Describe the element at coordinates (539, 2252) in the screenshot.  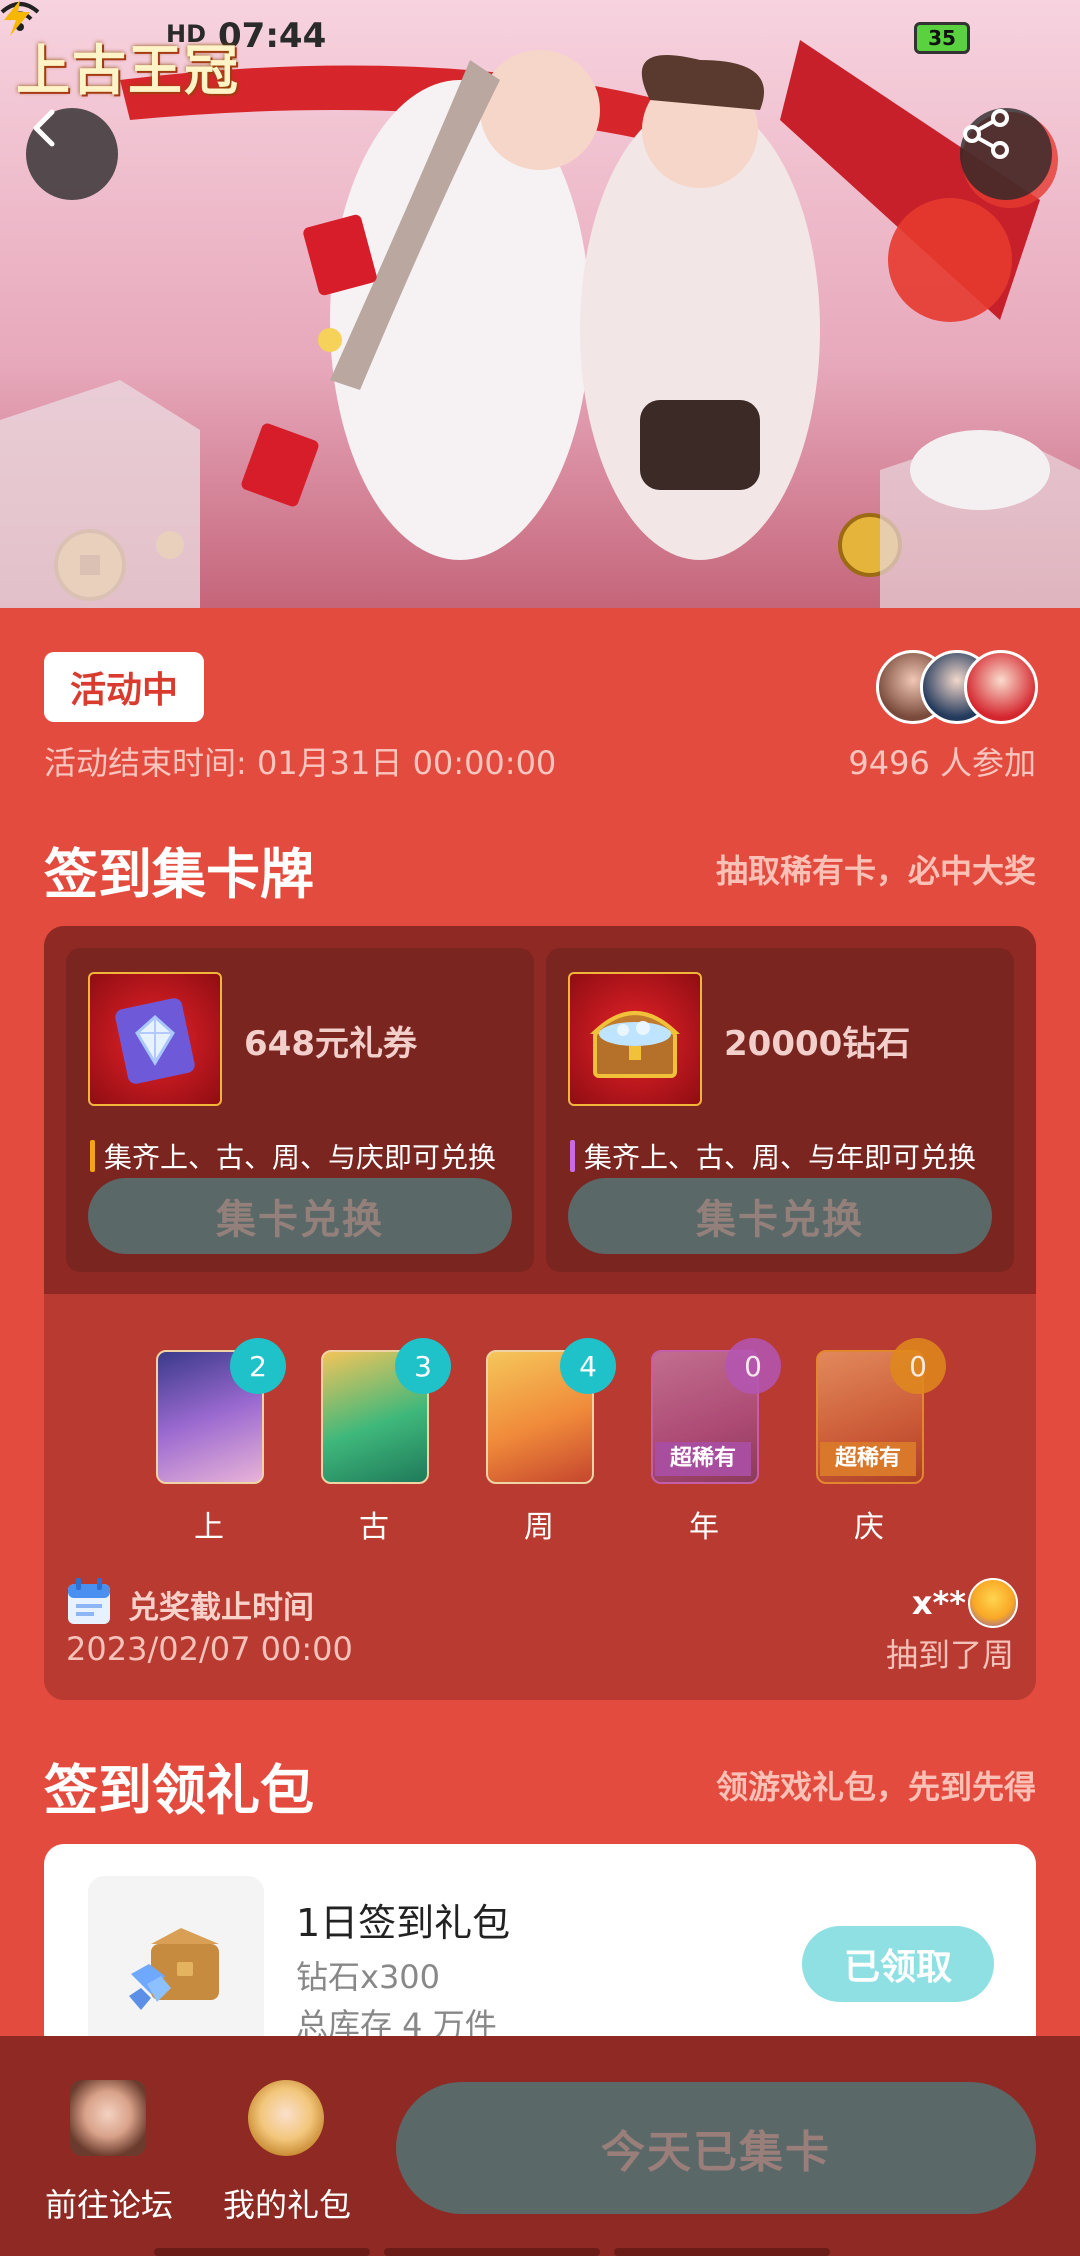
I see `bottom-tabs-indicator` at that location.